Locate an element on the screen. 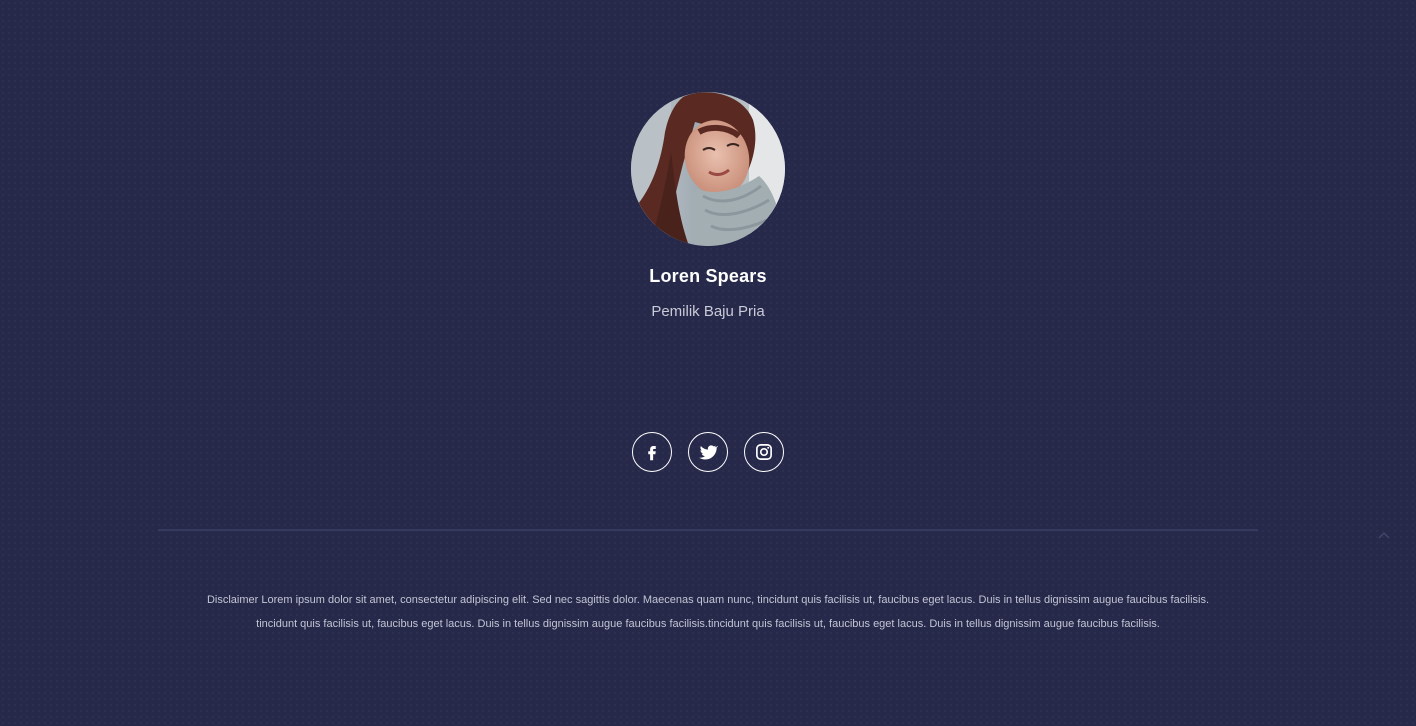  facebook-icon is located at coordinates (652, 453).